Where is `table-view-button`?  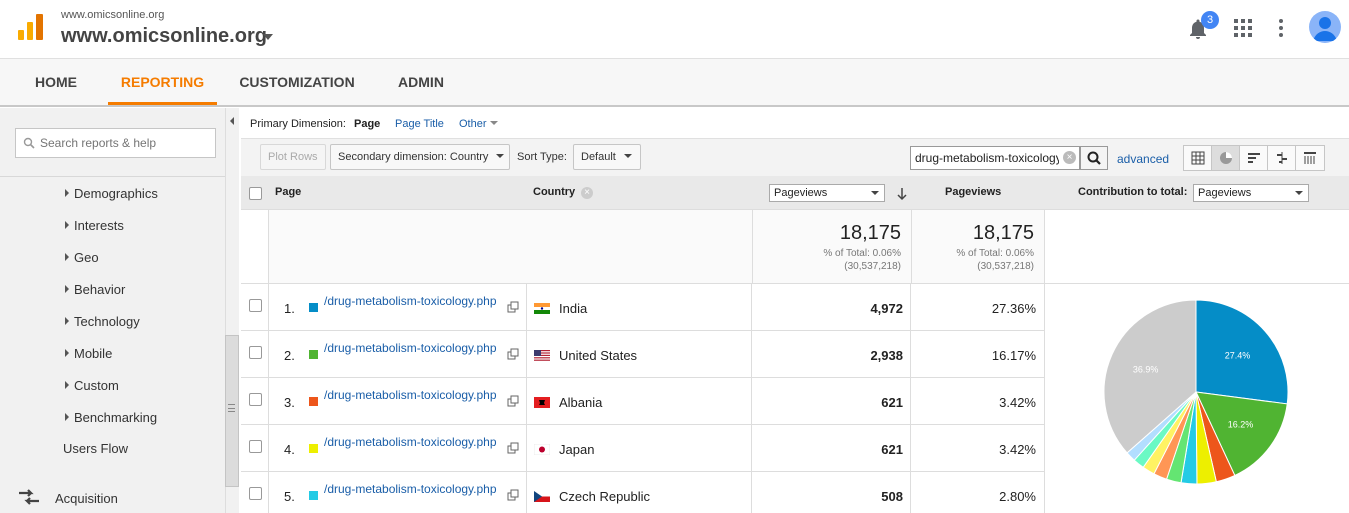 table-view-button is located at coordinates (1198, 158).